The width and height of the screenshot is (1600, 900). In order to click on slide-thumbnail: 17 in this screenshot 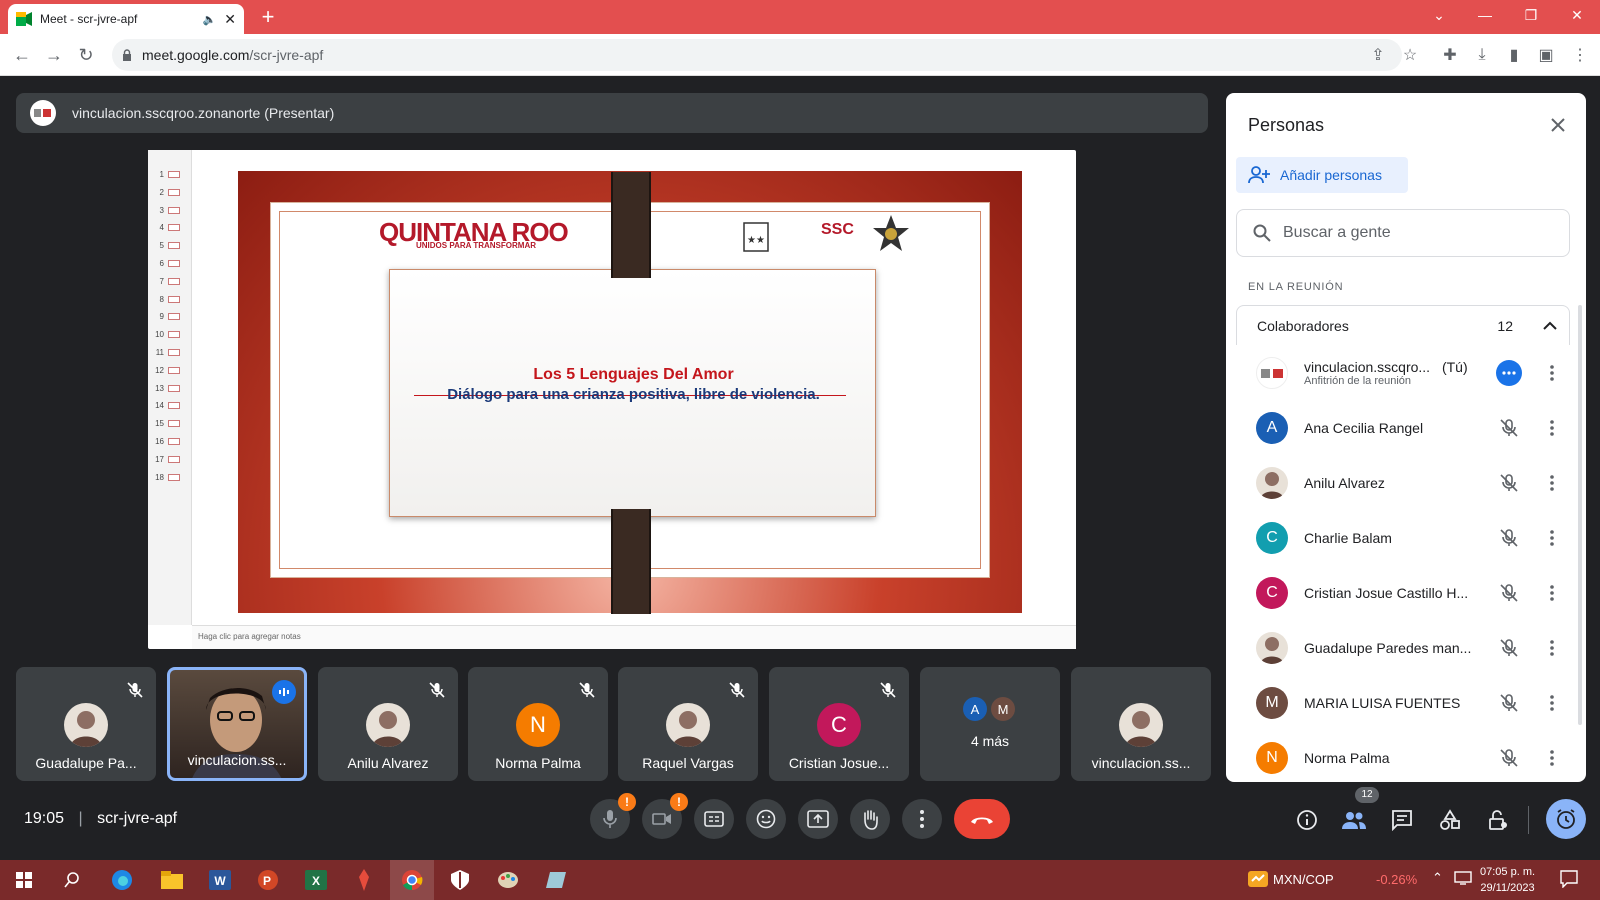, I will do `click(166, 459)`.